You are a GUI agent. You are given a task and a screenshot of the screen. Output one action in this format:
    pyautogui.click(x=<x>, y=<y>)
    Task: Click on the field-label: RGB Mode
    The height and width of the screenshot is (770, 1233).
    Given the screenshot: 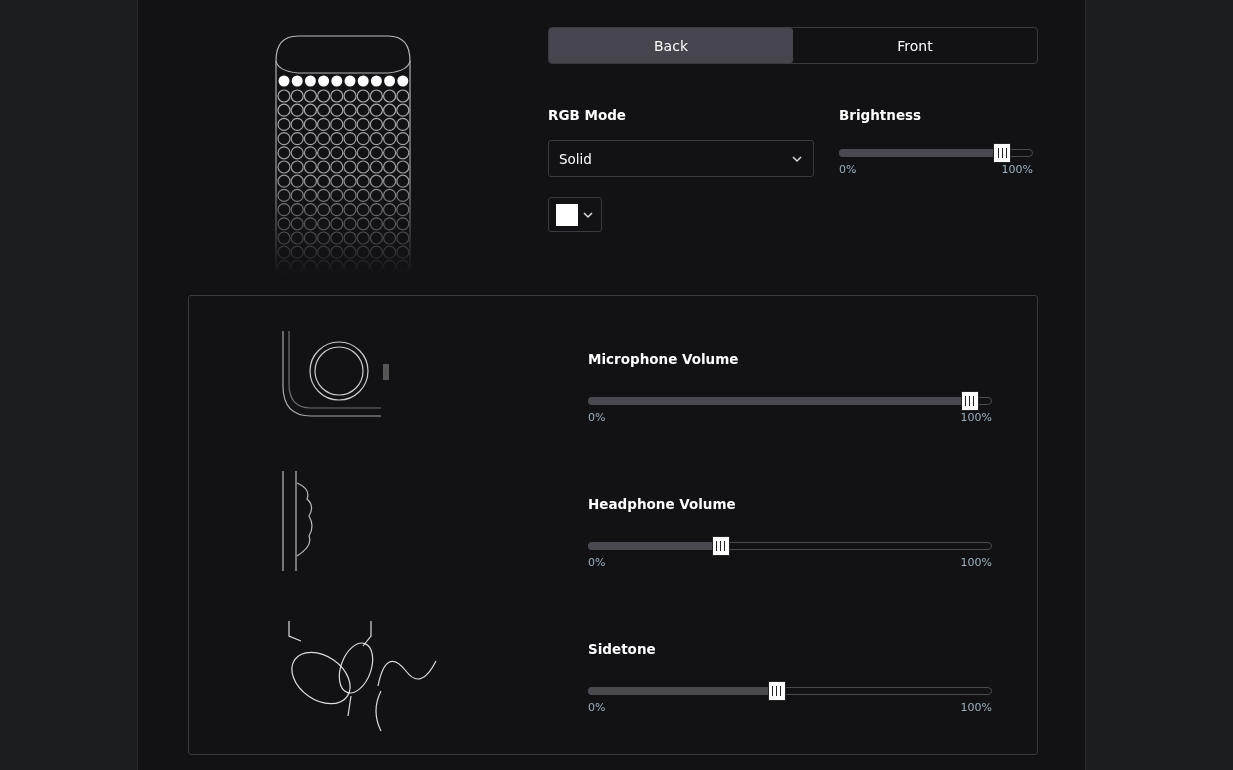 What is the action you would take?
    pyautogui.click(x=587, y=115)
    